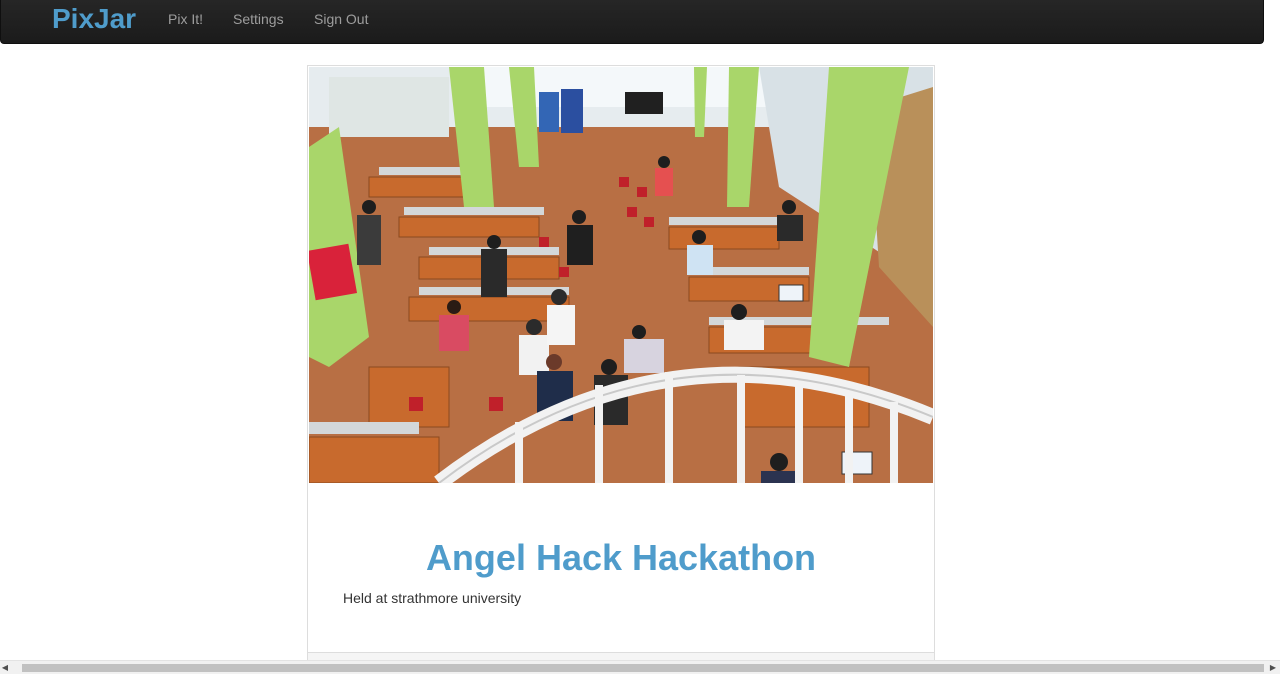 This screenshot has height=674, width=1280. I want to click on nav-pix-it-link: Pix It!, so click(185, 19).